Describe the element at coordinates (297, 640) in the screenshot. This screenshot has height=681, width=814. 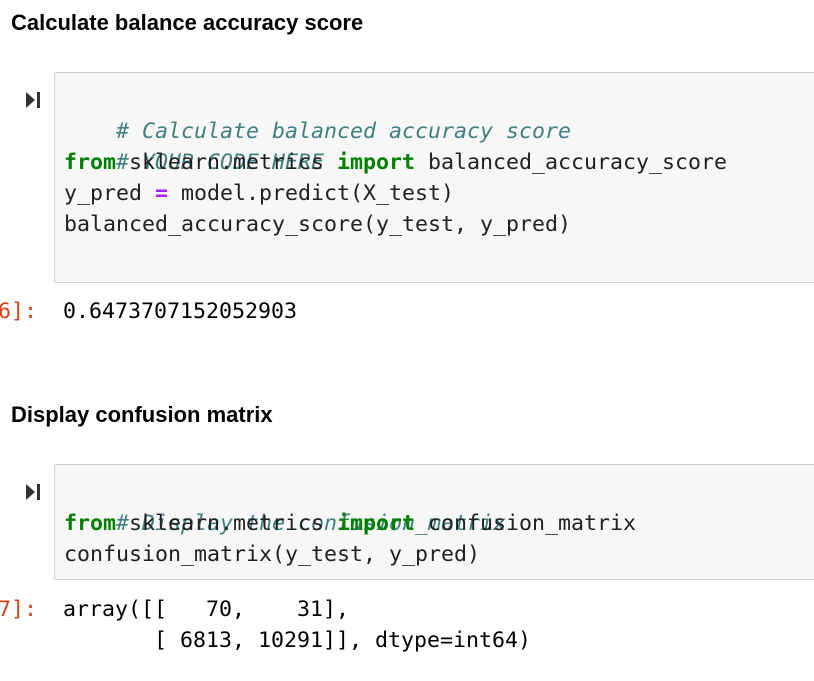
I see `output-text: [ 6813, 10291]], dtype=int64)` at that location.